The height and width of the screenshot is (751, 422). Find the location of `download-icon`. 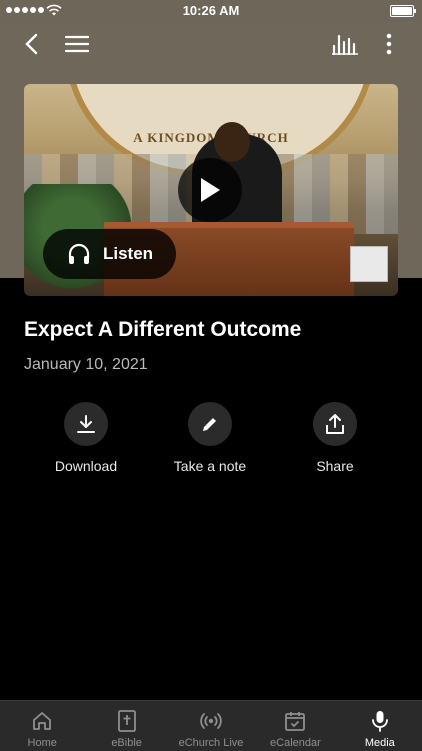

download-icon is located at coordinates (86, 424).